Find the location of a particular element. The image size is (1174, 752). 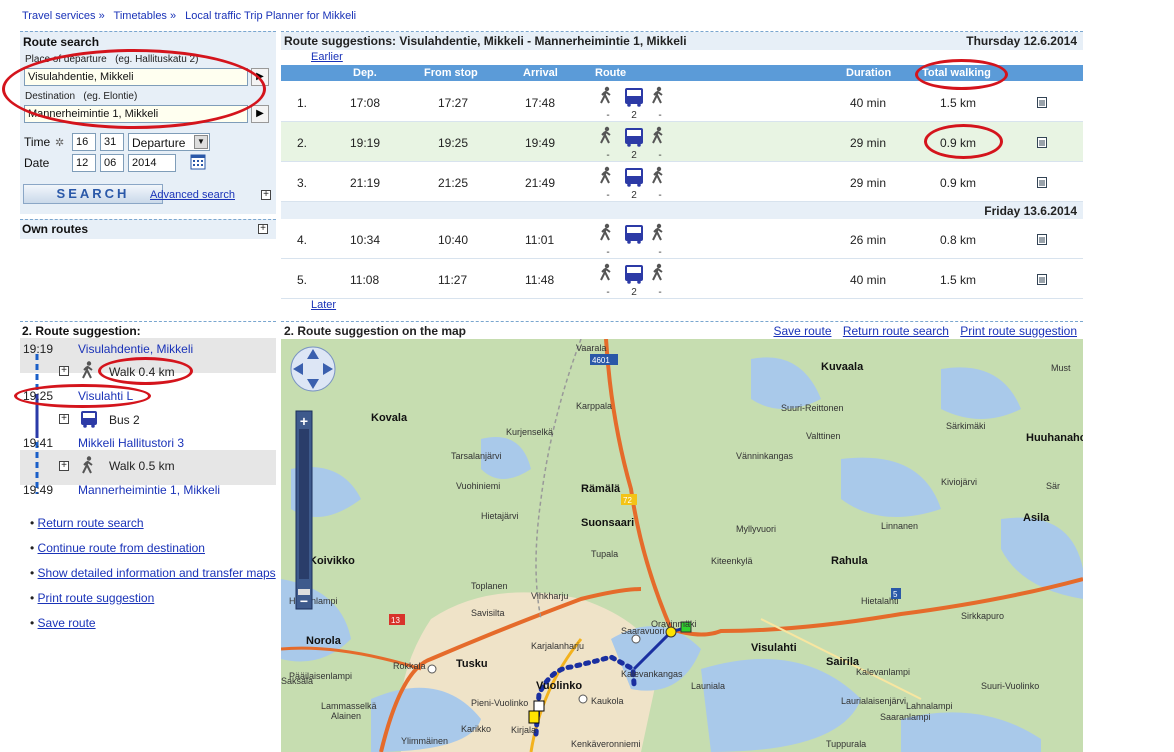

map-place-label: Launiala is located at coordinates (708, 686).